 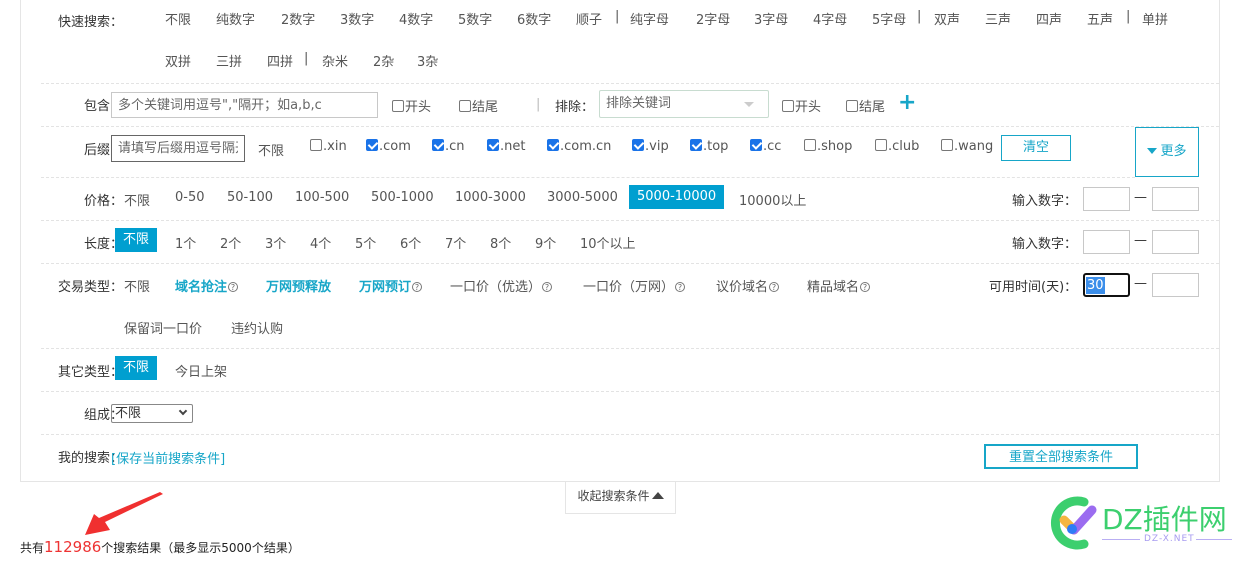 What do you see at coordinates (298, 18) in the screenshot?
I see `quick-search-option: 2数字` at bounding box center [298, 18].